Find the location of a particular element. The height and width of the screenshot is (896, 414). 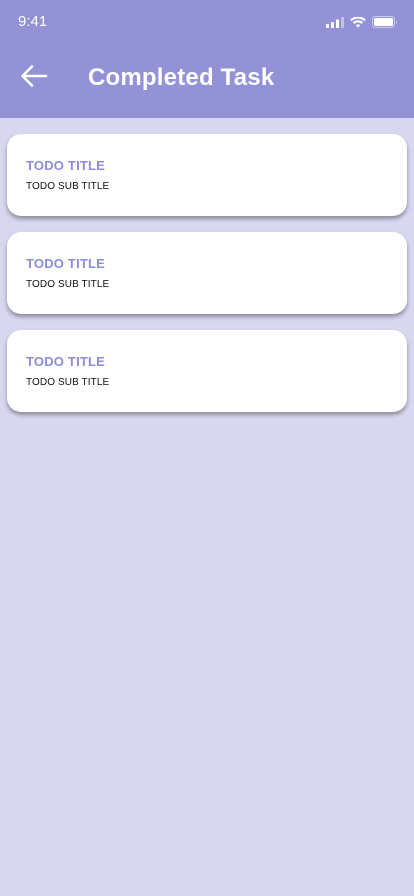

arrow-left-icon is located at coordinates (34, 78).